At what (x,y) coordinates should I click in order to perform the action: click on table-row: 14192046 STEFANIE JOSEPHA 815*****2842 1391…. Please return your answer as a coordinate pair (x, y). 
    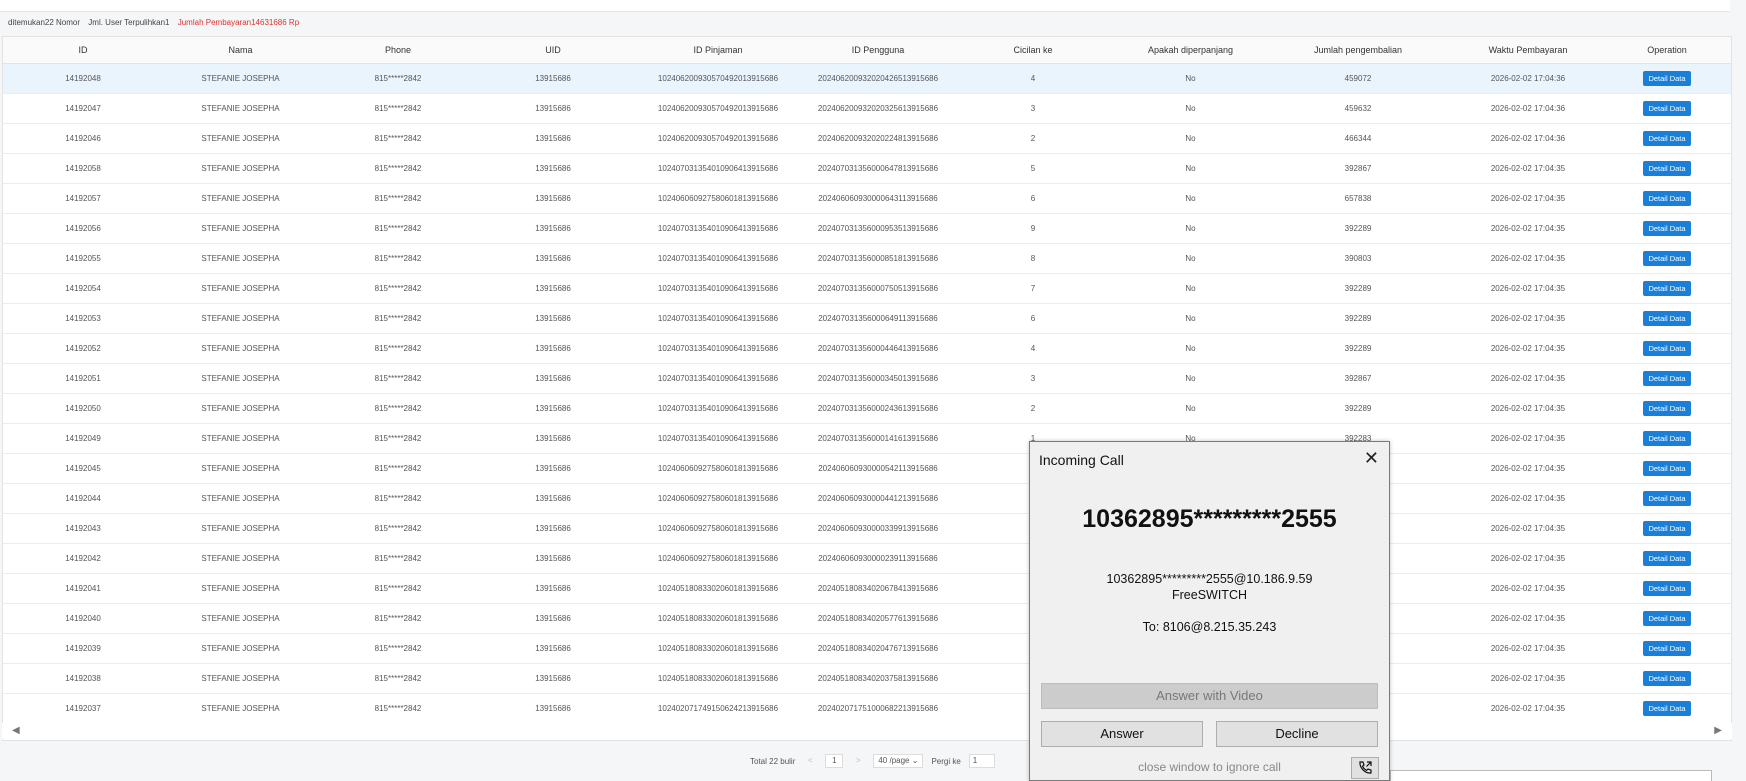
    Looking at the image, I should click on (867, 138).